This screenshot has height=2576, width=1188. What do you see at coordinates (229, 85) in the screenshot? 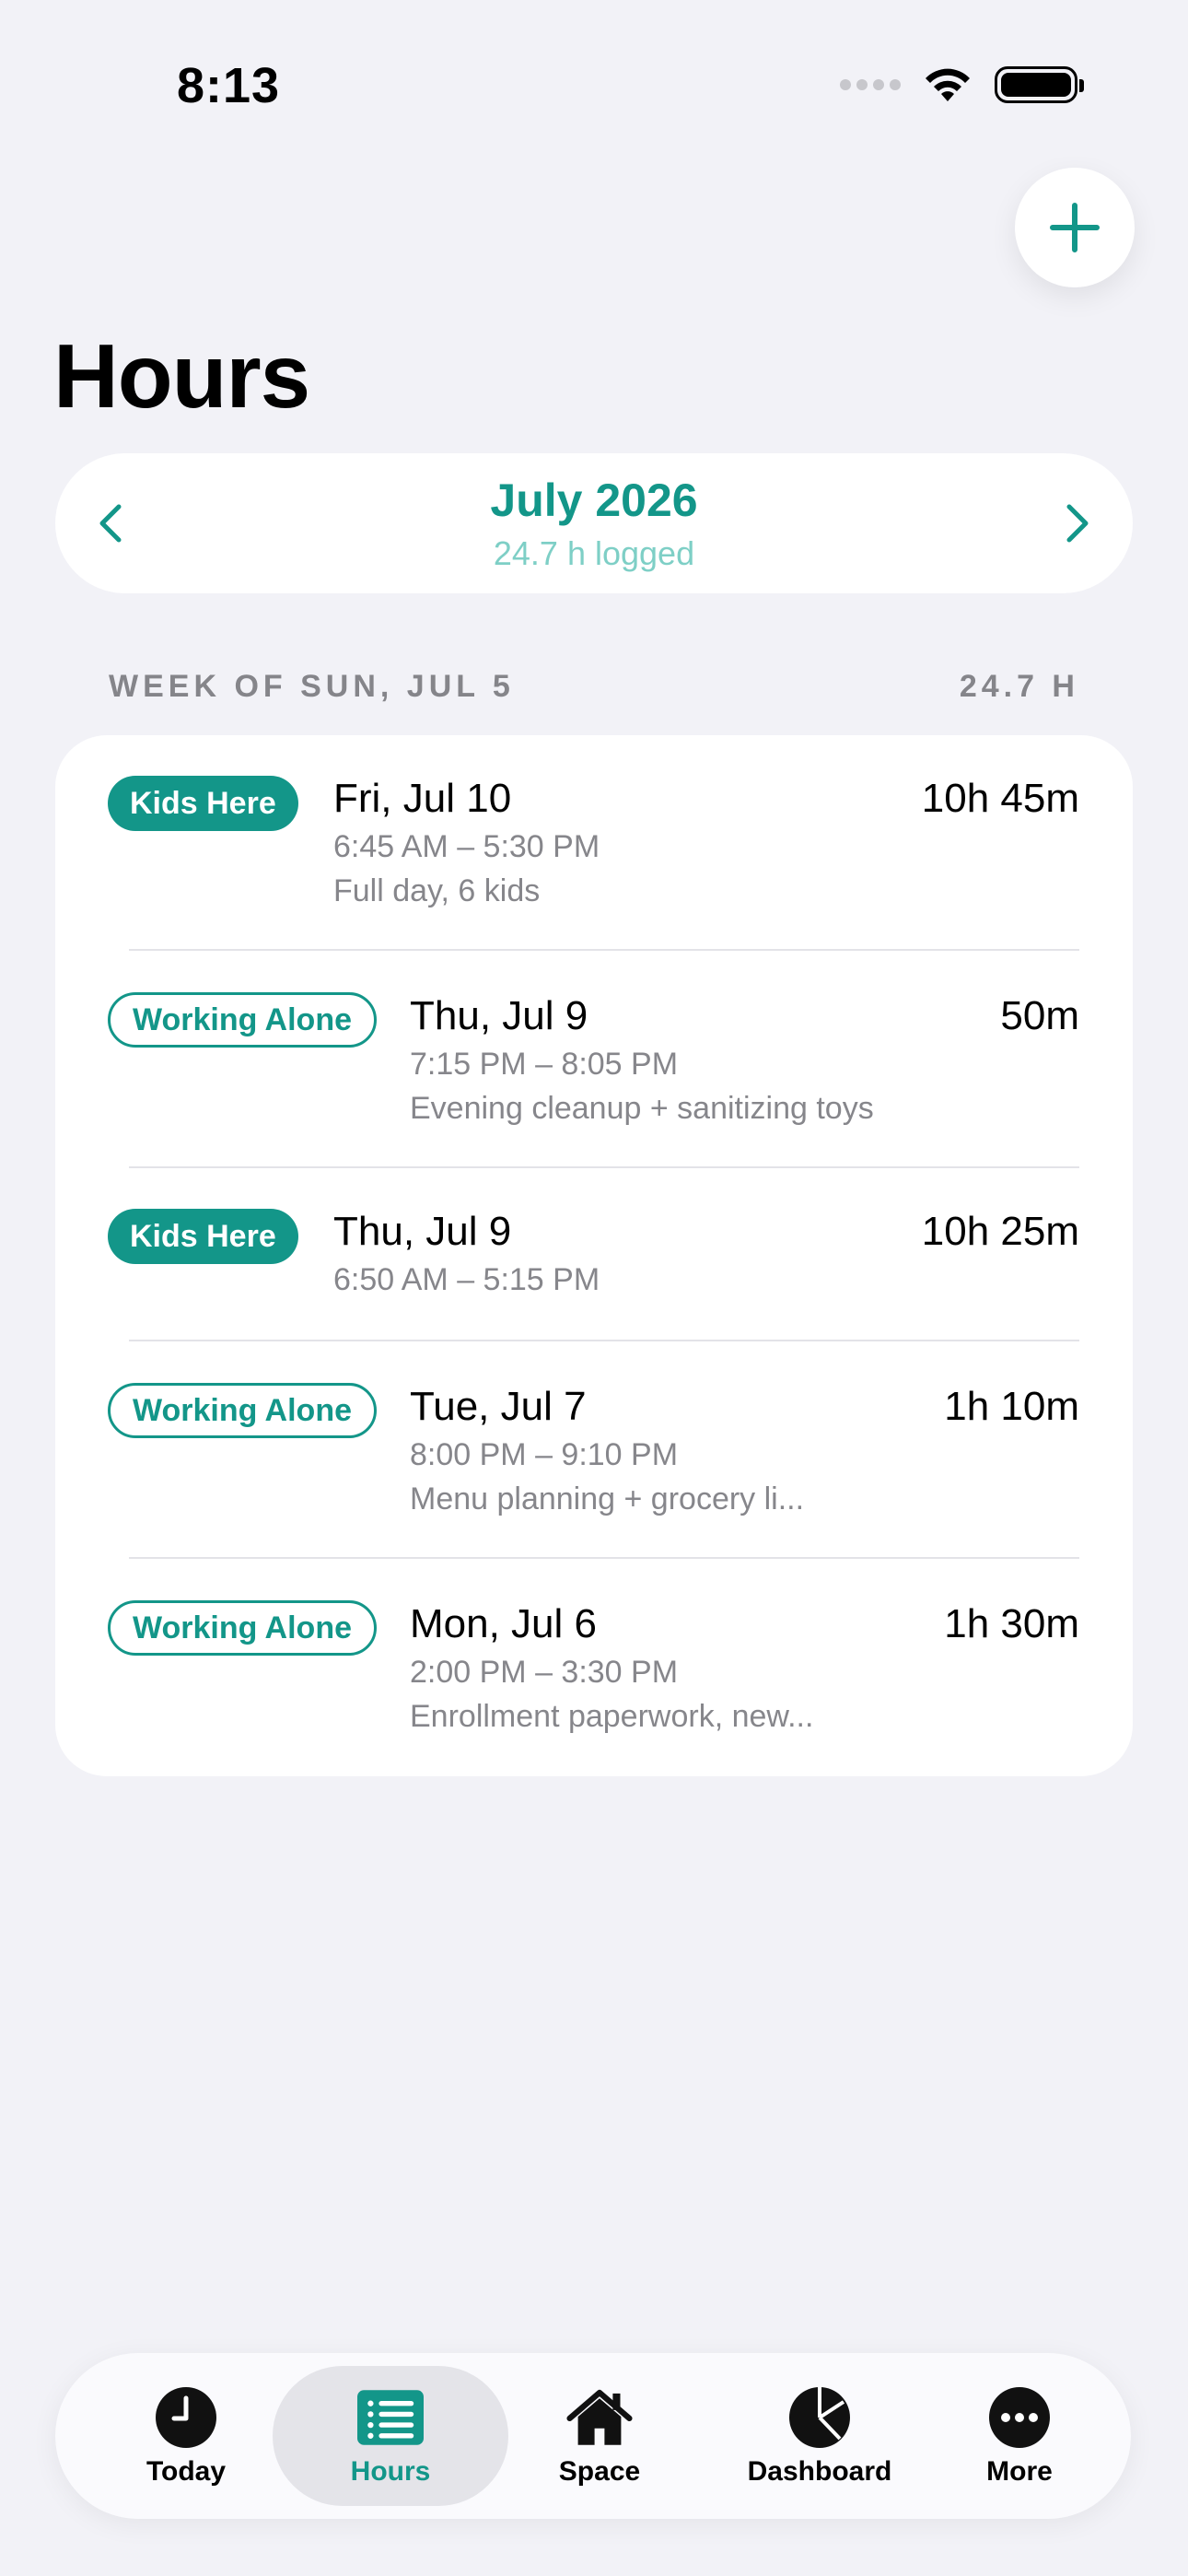
I see `status-time: 8:13` at bounding box center [229, 85].